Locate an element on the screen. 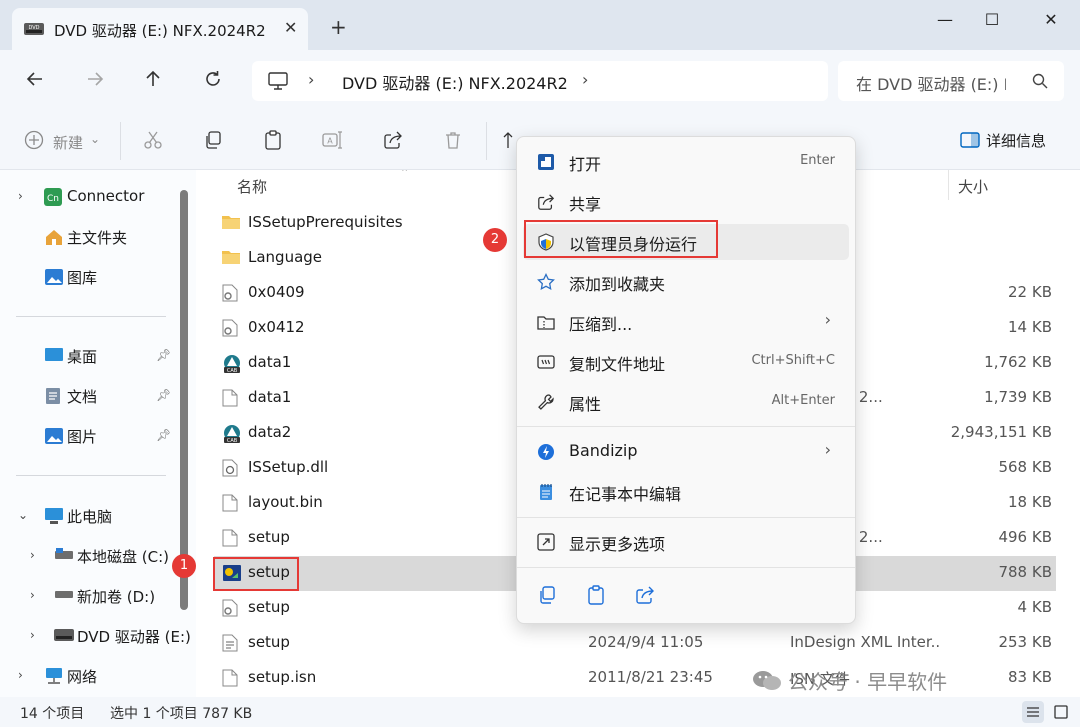  toolbar-divider is located at coordinates (486, 141).